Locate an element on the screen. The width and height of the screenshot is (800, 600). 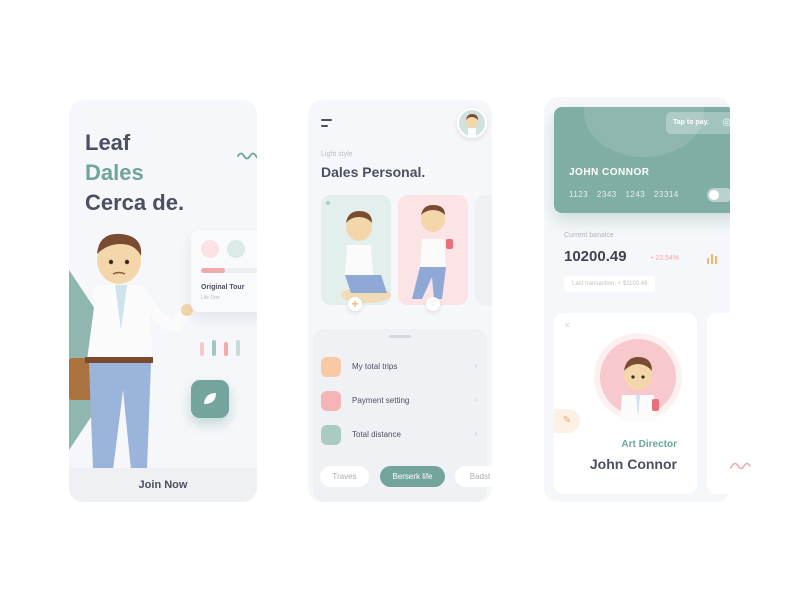
profile-name: John Connor is located at coordinates (633, 464).